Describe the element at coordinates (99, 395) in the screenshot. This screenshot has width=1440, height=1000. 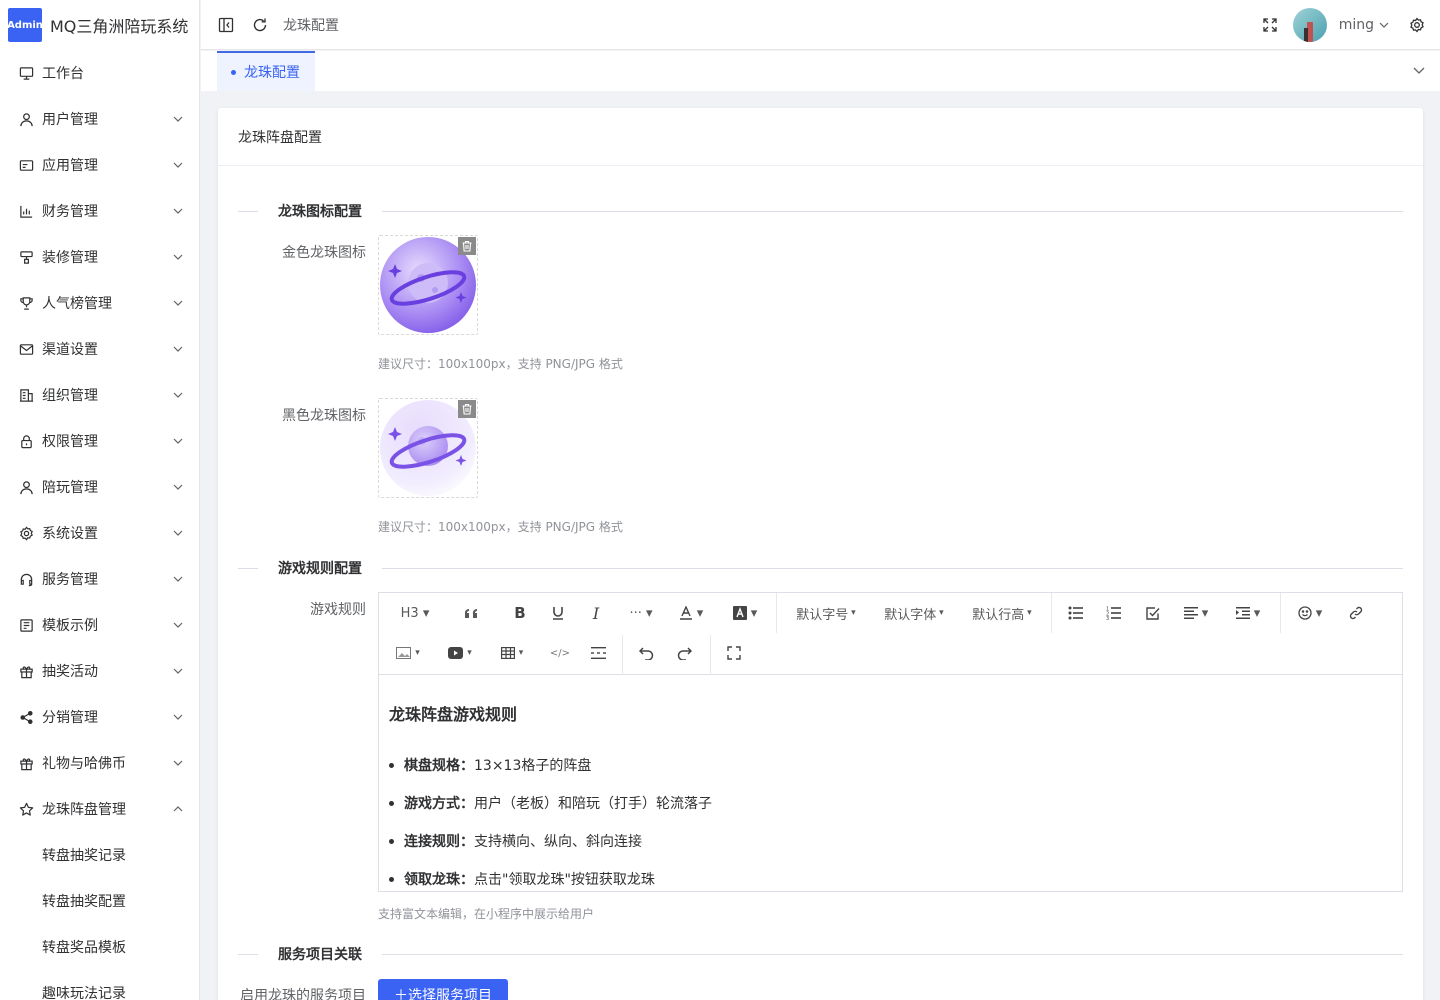
I see `sidebar-item-organization: 组织管理` at that location.